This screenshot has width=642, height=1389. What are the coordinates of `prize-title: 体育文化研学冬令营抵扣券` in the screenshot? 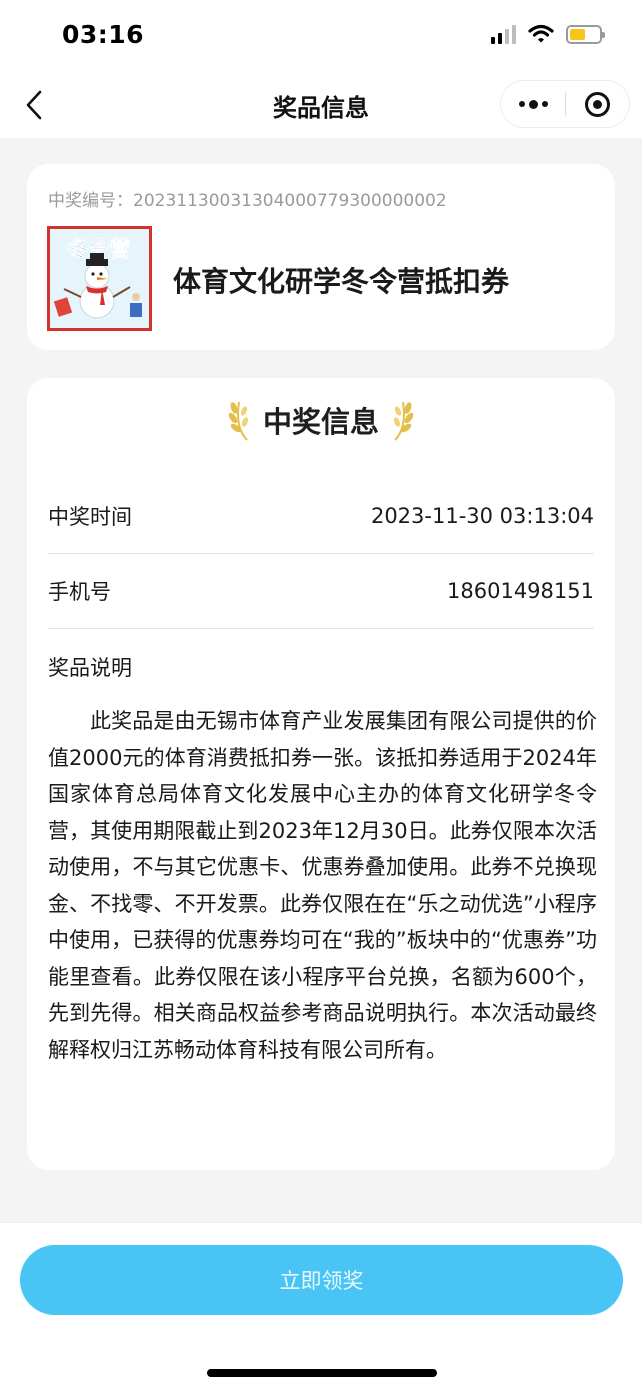 It's located at (341, 281).